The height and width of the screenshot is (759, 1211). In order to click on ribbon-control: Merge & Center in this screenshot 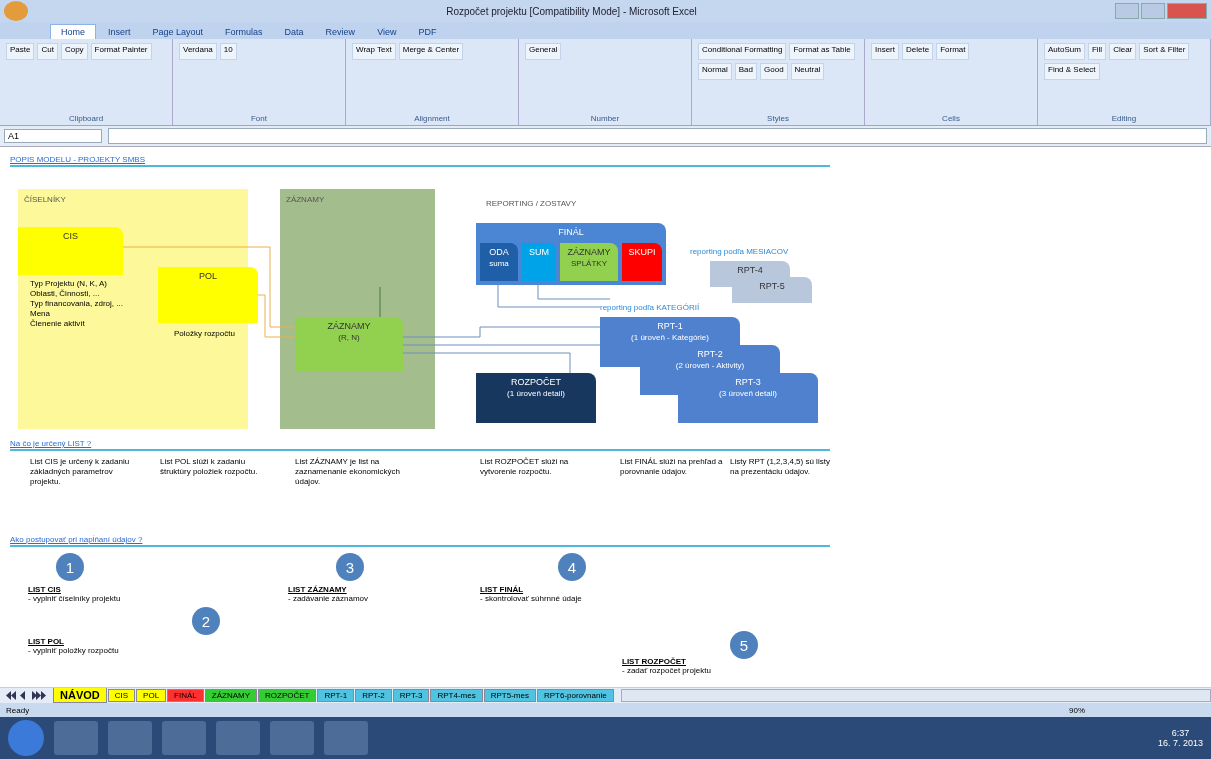, I will do `click(431, 51)`.